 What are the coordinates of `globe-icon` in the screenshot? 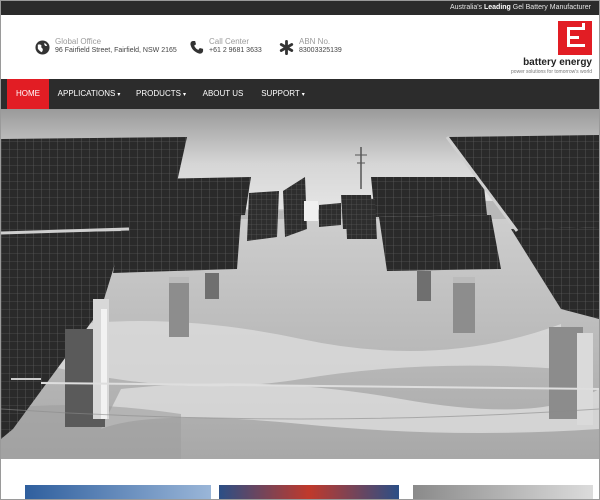 It's located at (42, 47).